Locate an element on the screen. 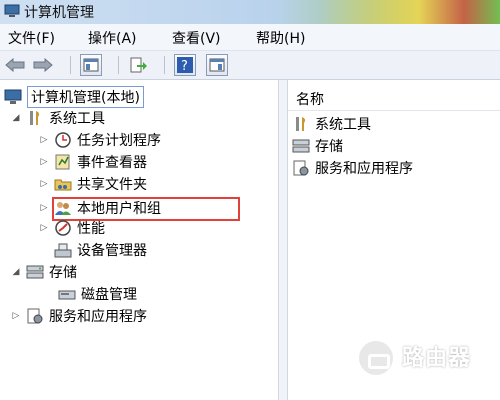 This screenshot has height=400, width=500. menu-help: 帮助(H) is located at coordinates (280, 38).